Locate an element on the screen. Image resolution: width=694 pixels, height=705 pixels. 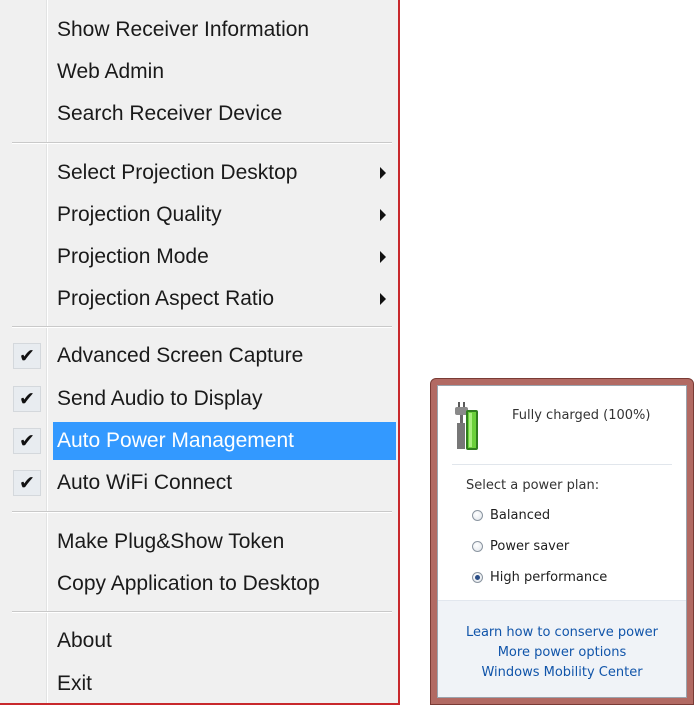
flyout-divider is located at coordinates (562, 464).